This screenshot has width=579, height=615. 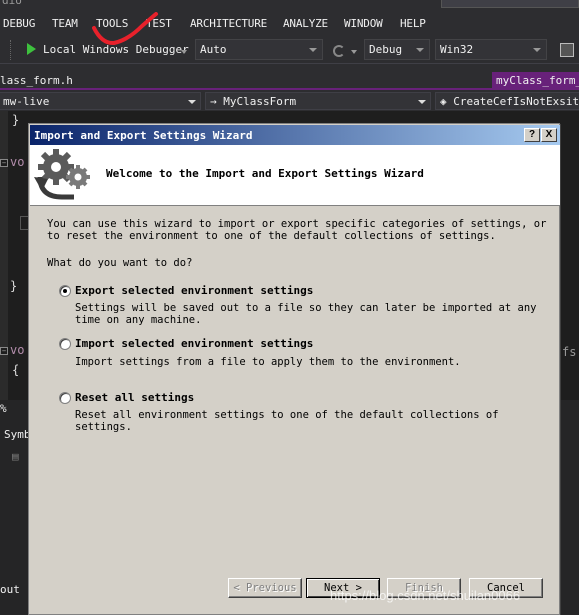 What do you see at coordinates (295, 135) in the screenshot?
I see `dialog-title-bar: Import and Export Settings Wizard ? X` at bounding box center [295, 135].